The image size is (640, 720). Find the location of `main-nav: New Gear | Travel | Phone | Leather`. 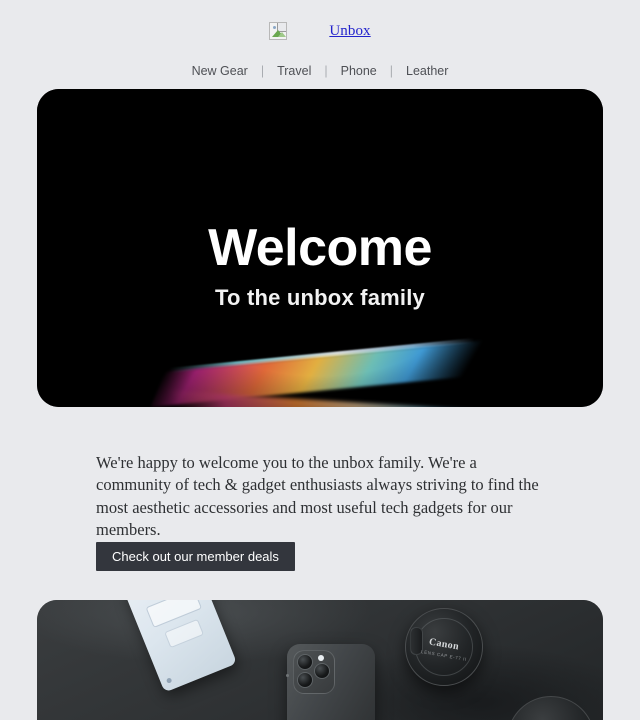

main-nav: New Gear | Travel | Phone | Leather is located at coordinates (320, 71).